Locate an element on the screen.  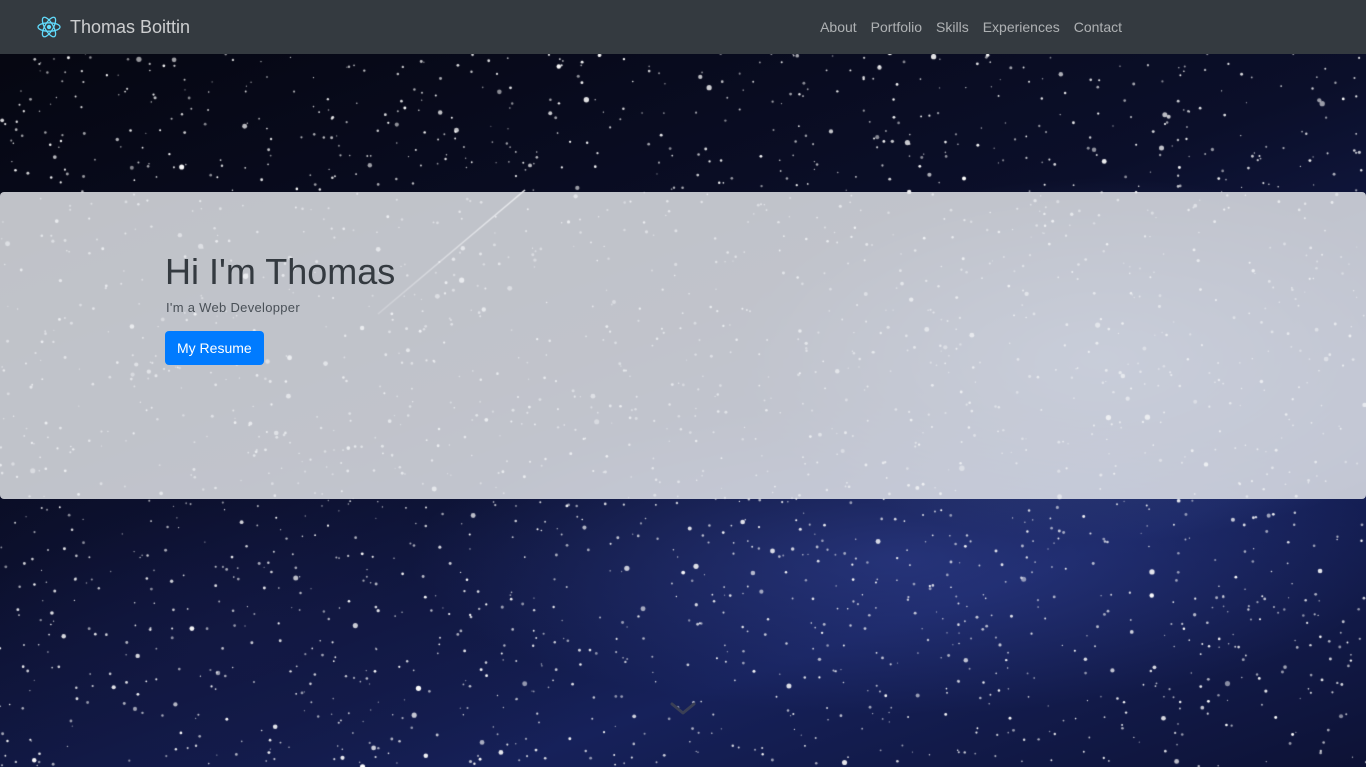
nav-link-about: About is located at coordinates (838, 27).